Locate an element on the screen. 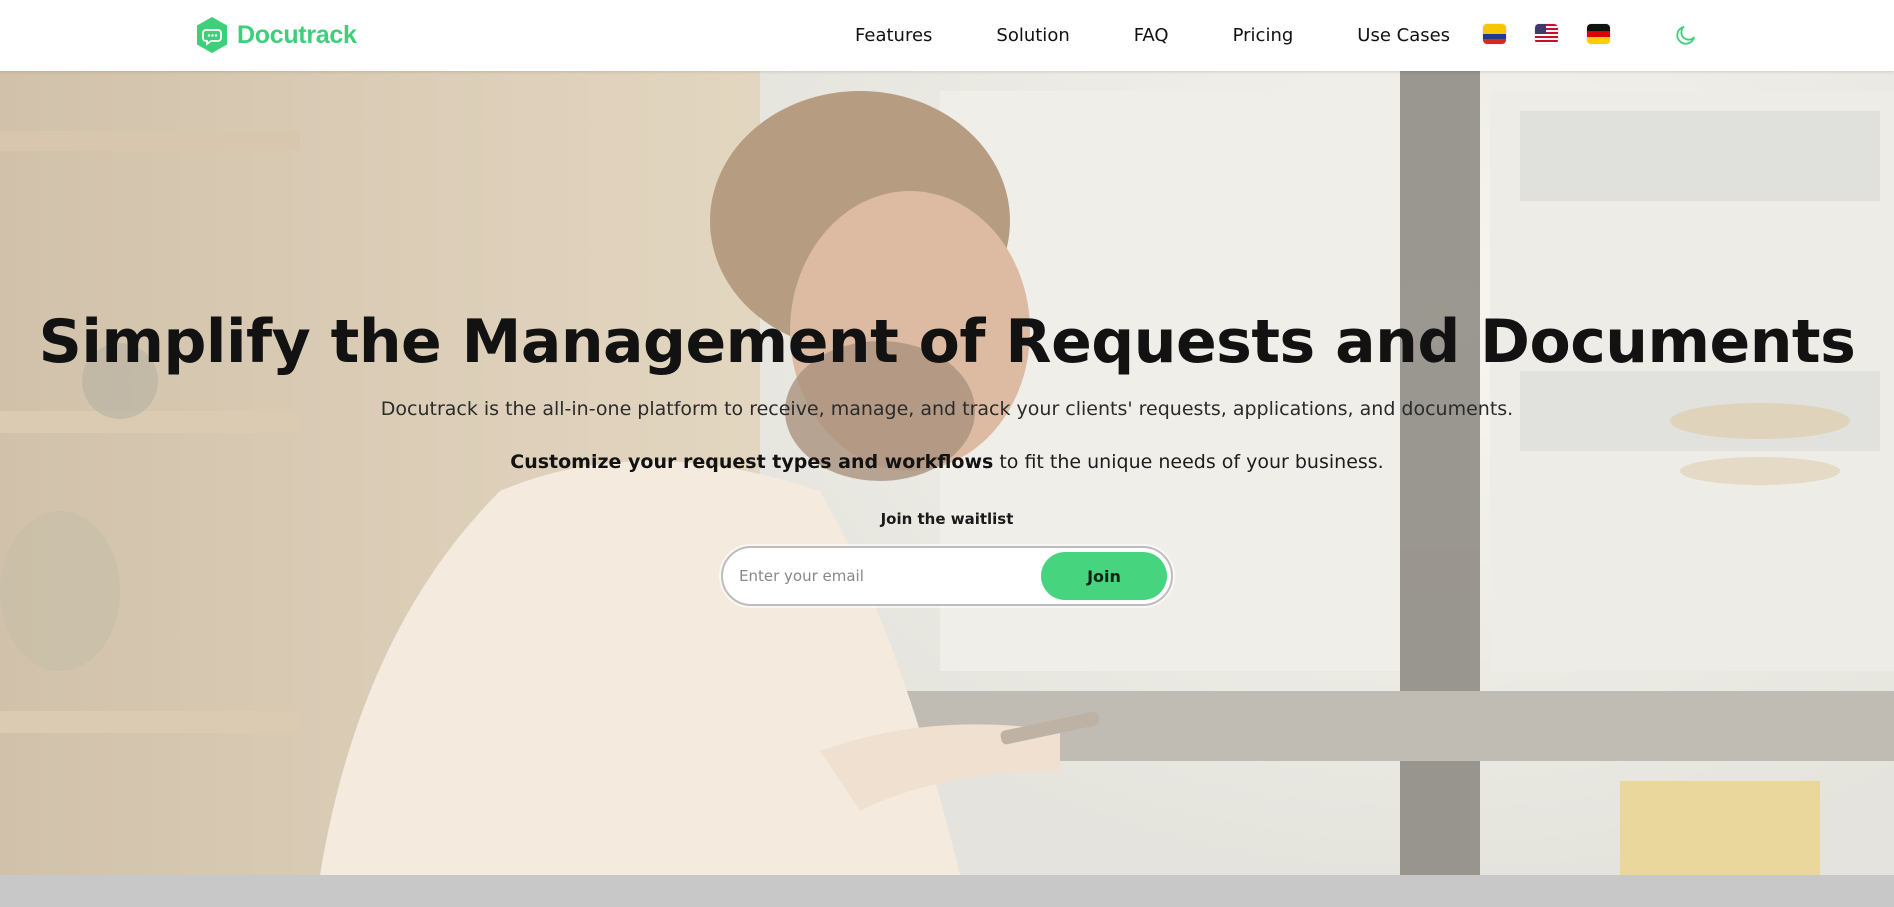  language-switcher is located at coordinates (1546, 34).